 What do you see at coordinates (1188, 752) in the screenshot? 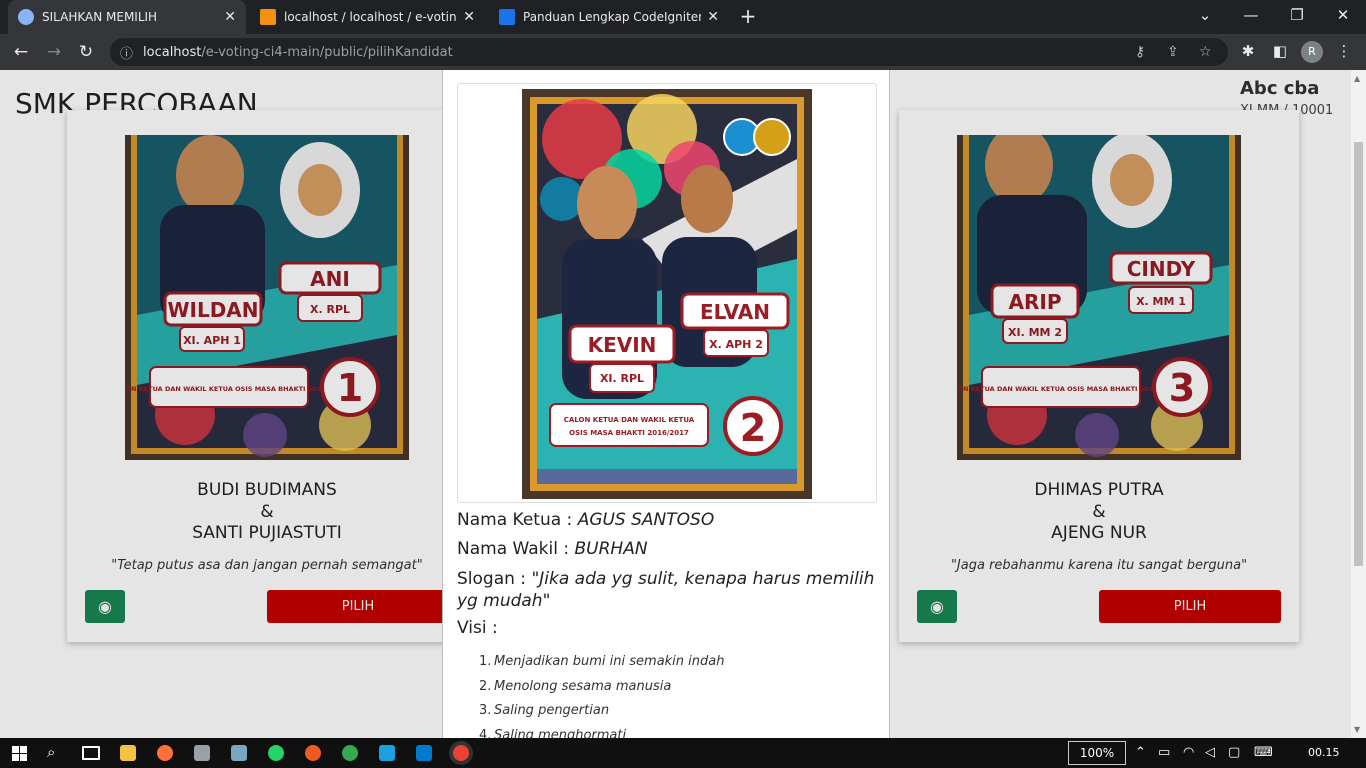
I see `wifi-icon: ◠` at bounding box center [1188, 752].